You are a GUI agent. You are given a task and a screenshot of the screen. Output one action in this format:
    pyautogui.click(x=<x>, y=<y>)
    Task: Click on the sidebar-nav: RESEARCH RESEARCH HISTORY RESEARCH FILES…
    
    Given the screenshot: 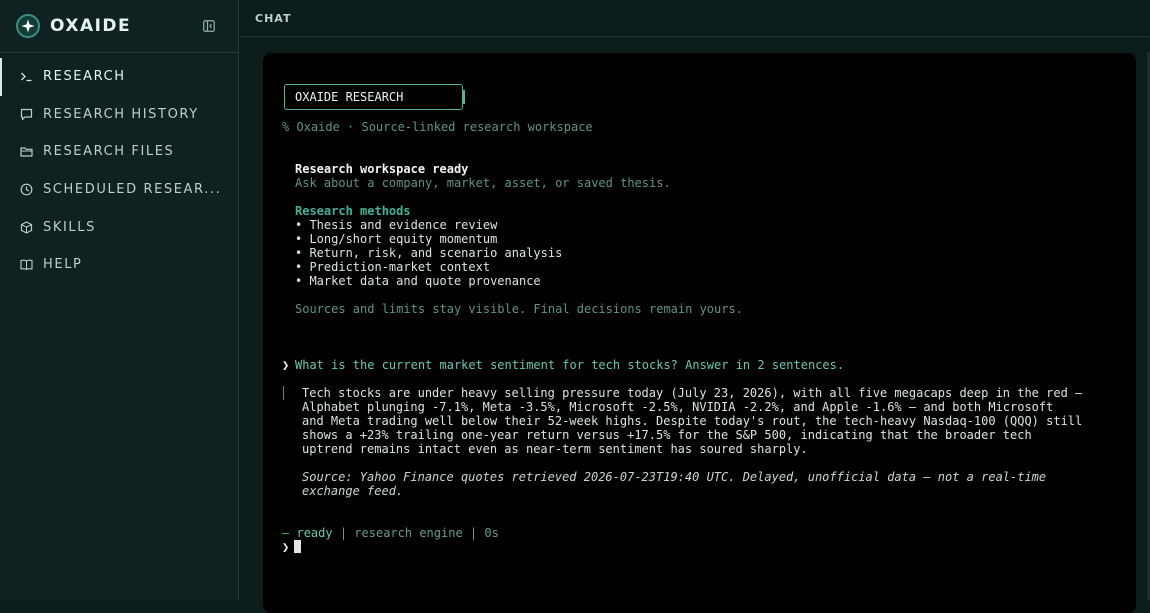 What is the action you would take?
    pyautogui.click(x=119, y=168)
    